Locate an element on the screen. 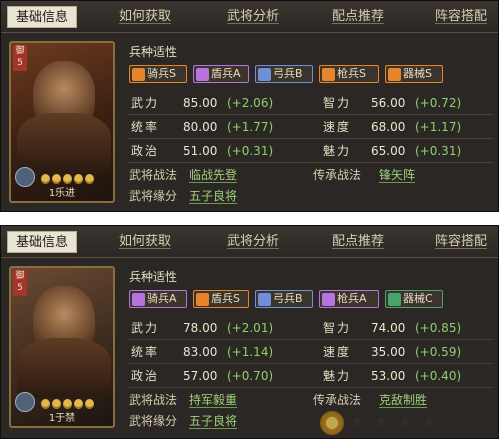 The width and height of the screenshot is (499, 439). tactics-section: 武将战法 临战先登 传承战法 锋矢阵 武将缘分 五子良将 is located at coordinates (310, 186).